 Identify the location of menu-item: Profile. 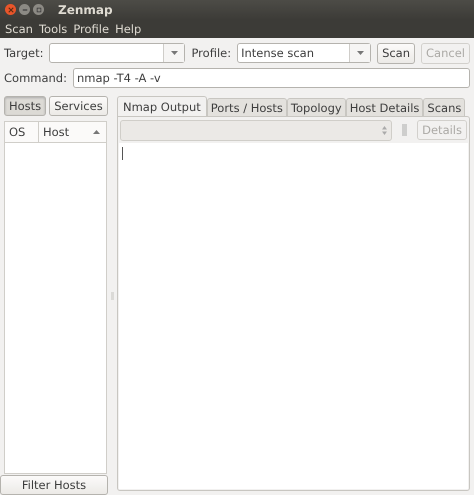
(91, 29).